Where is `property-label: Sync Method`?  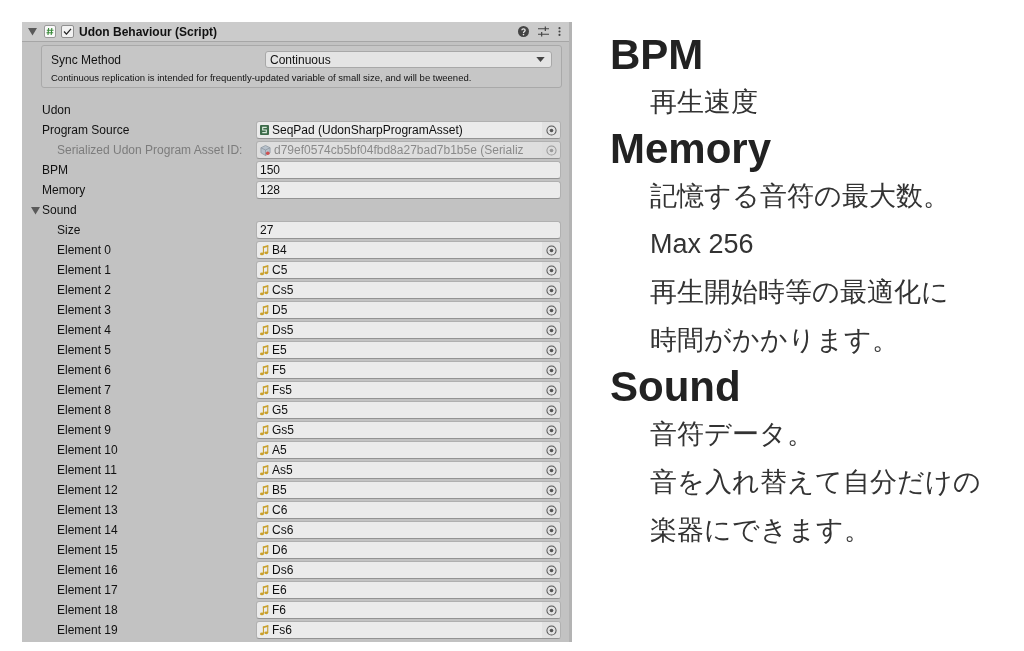 property-label: Sync Method is located at coordinates (87, 60).